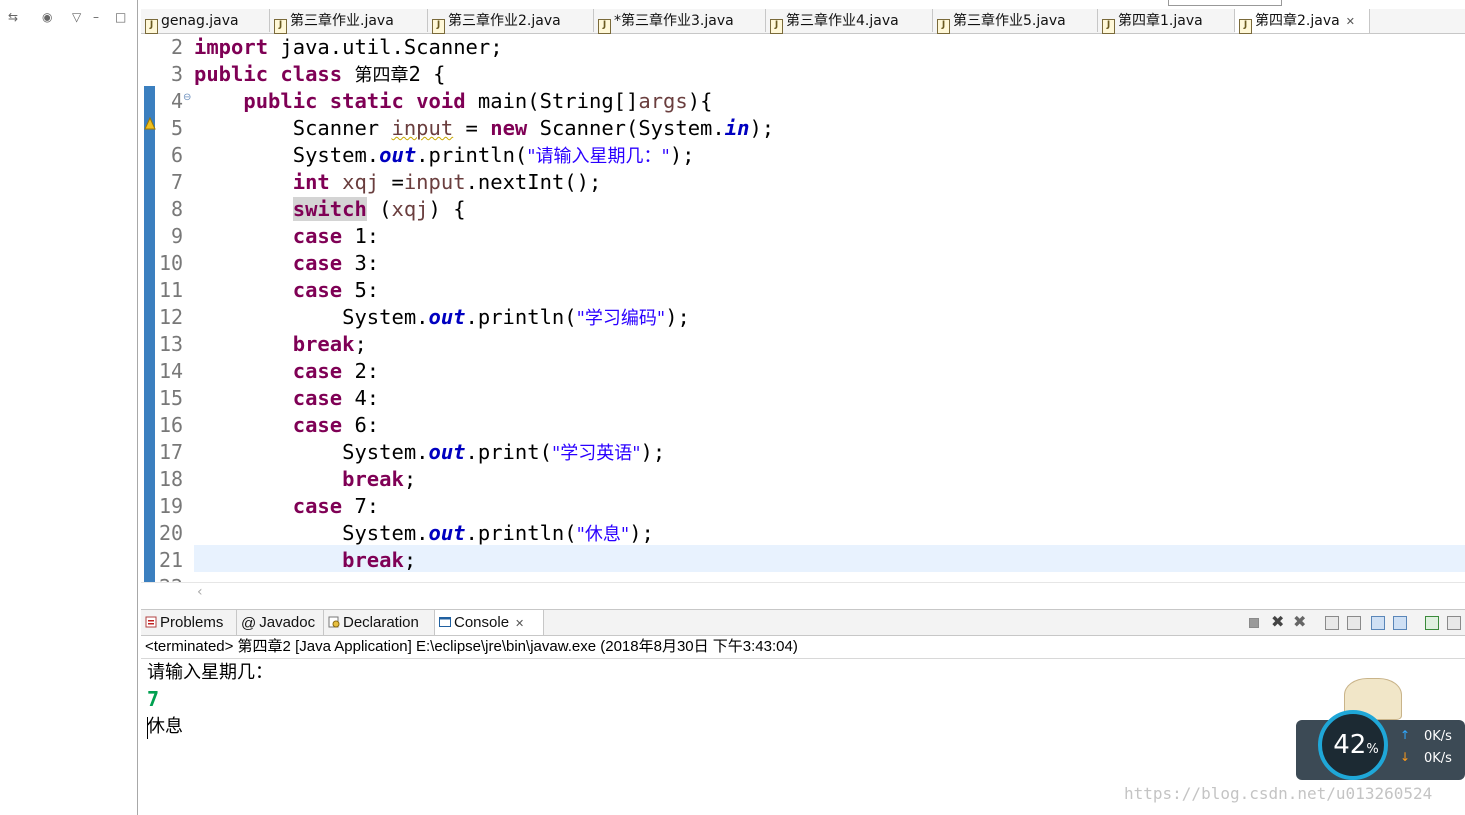 The height and width of the screenshot is (815, 1465). Describe the element at coordinates (336, 263) in the screenshot. I see `code-line: case 3:` at that location.